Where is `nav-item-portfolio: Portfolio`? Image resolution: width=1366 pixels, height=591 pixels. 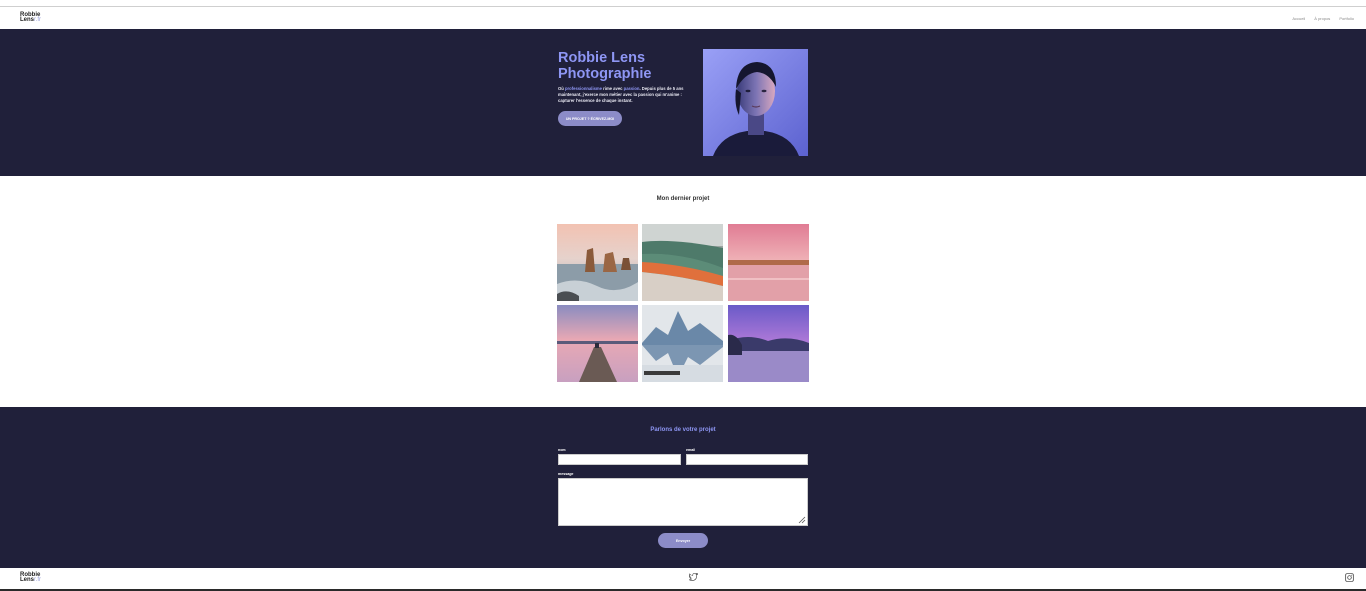 nav-item-portfolio: Portfolio is located at coordinates (1346, 18).